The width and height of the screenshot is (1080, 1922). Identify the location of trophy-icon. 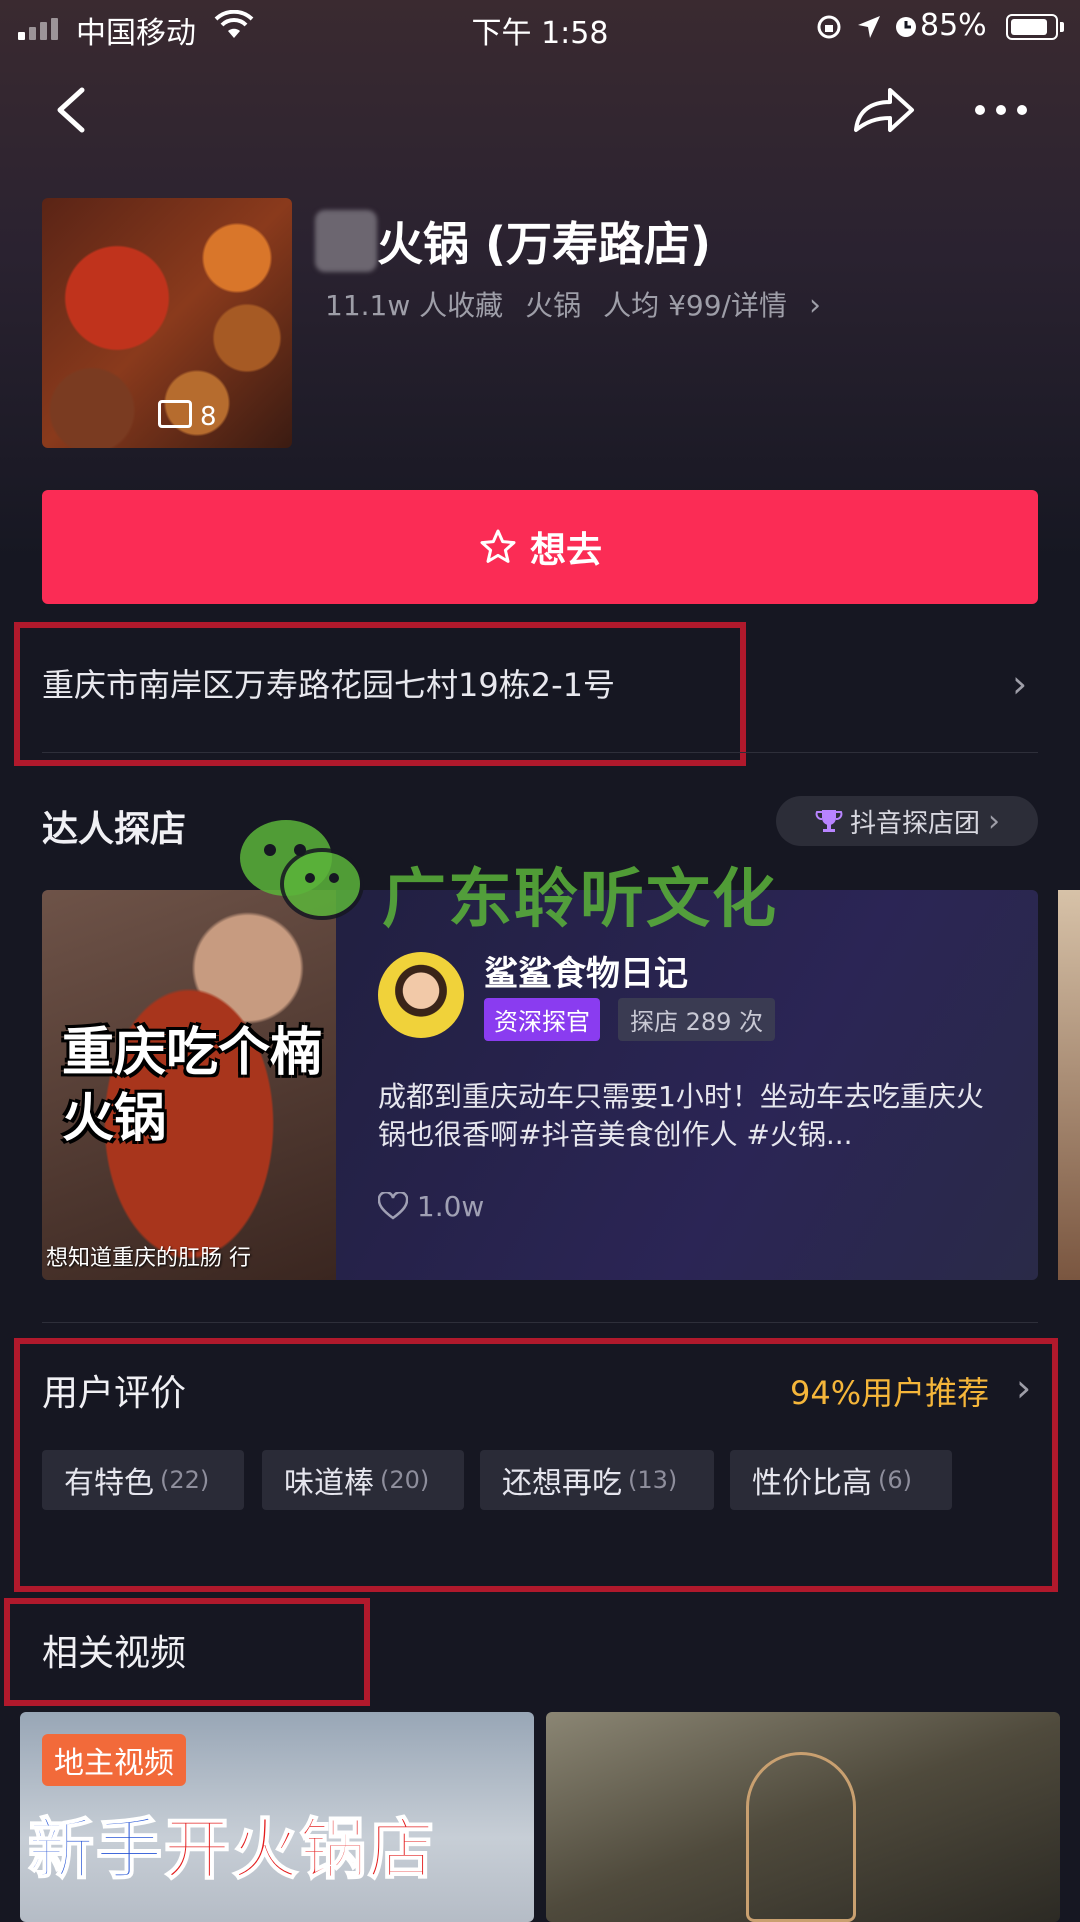
(829, 821).